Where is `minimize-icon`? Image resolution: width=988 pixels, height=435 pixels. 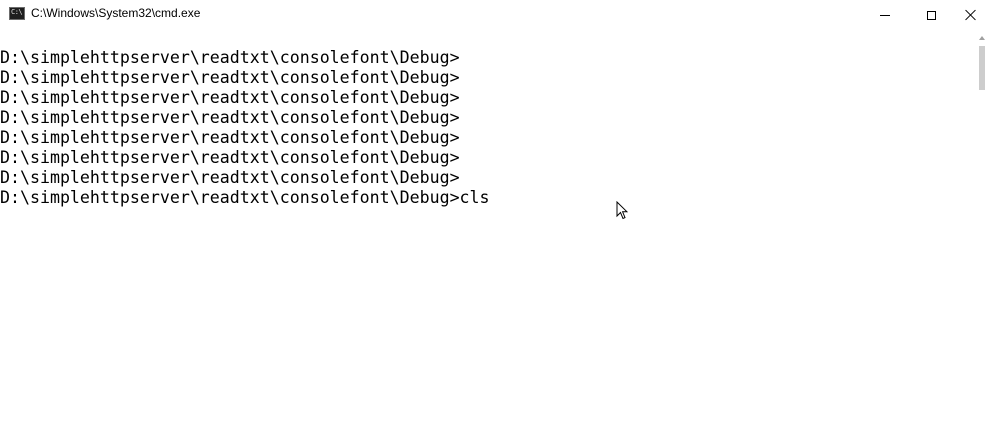
minimize-icon is located at coordinates (885, 15).